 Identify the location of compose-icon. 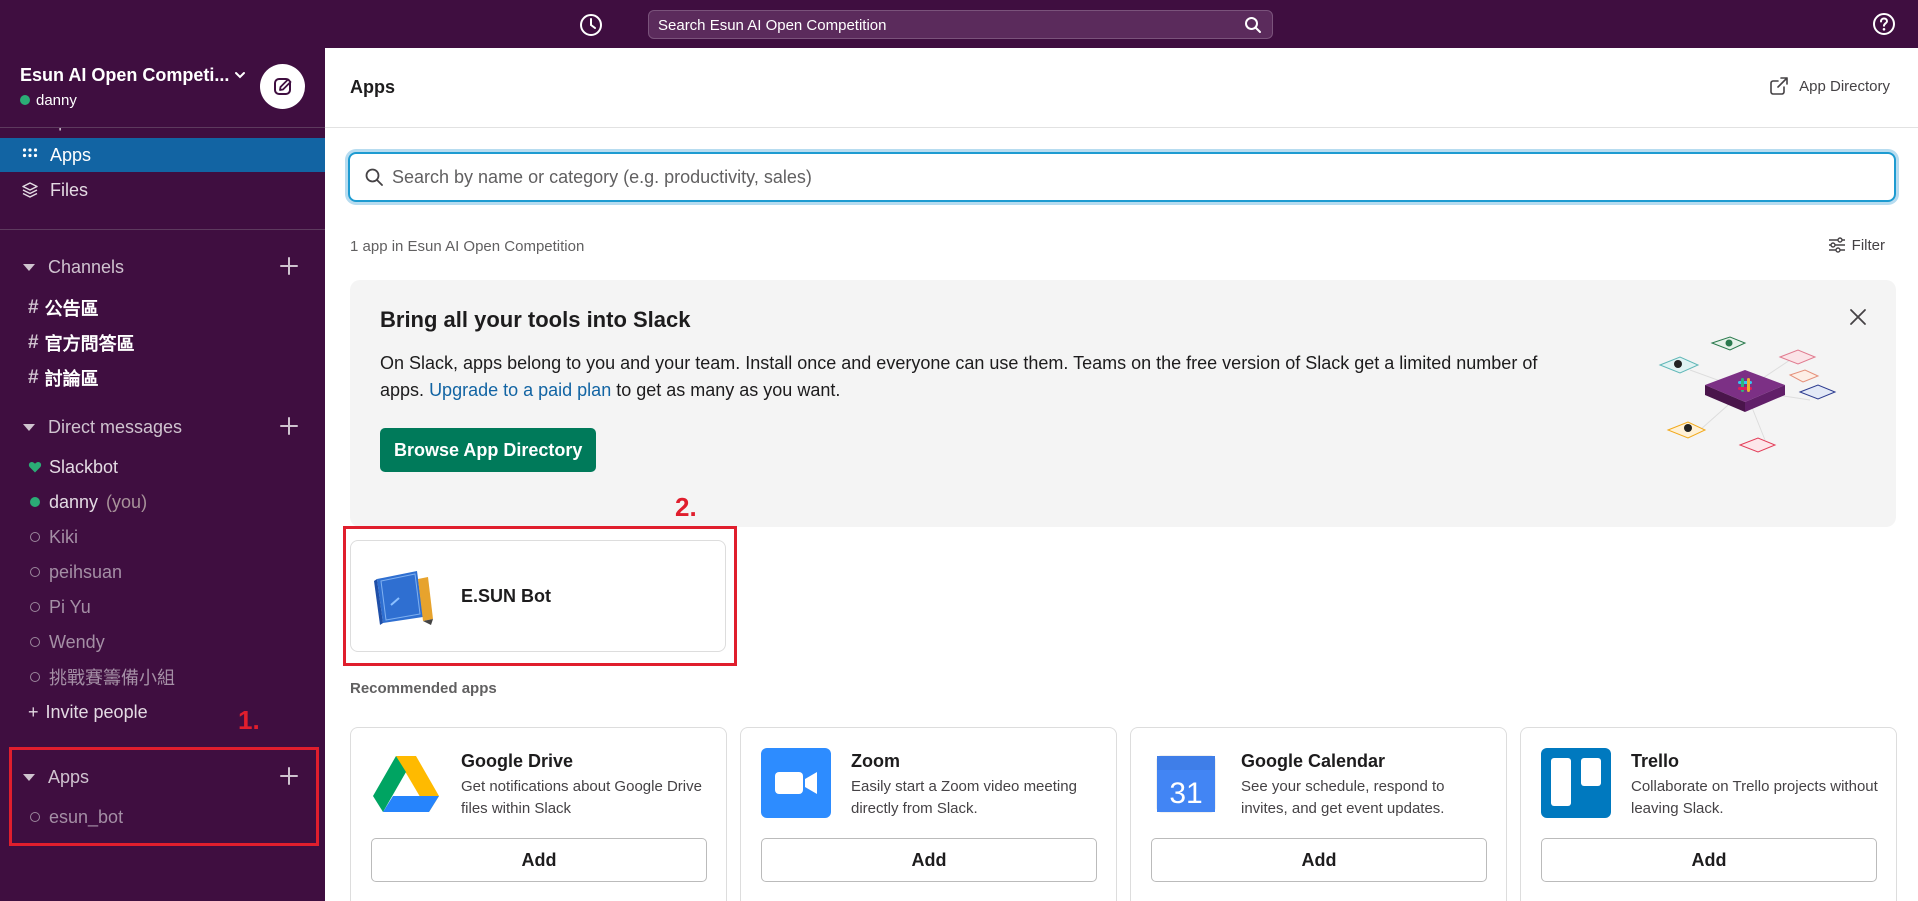
(282, 86).